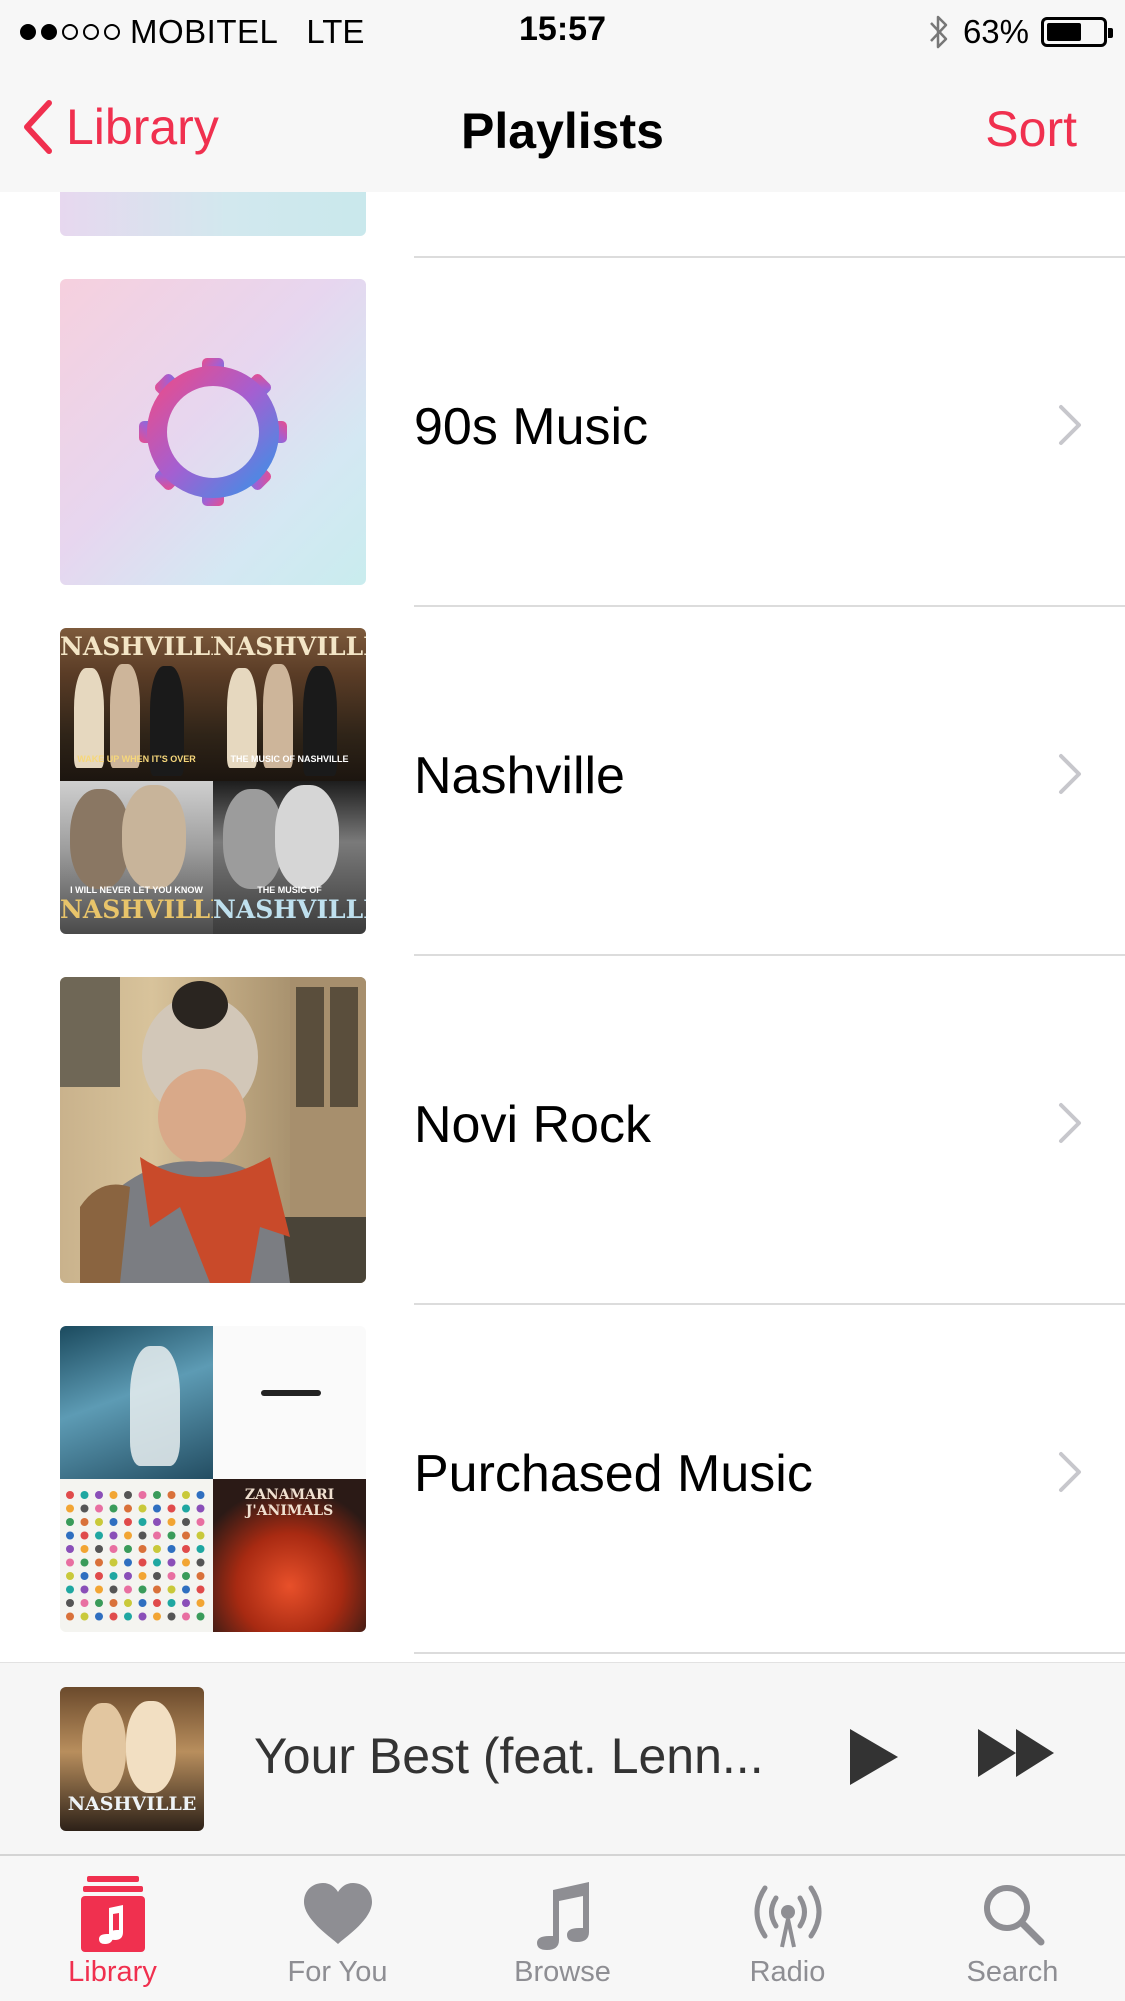  I want to click on album-cover-subtitle: I WILL NEVER LET YOU KNOW, so click(136, 890).